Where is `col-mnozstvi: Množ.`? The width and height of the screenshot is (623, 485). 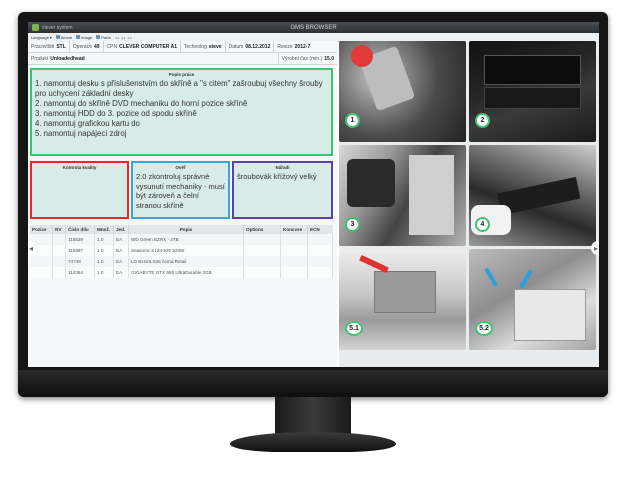 col-mnozstvi: Množ. is located at coordinates (104, 229).